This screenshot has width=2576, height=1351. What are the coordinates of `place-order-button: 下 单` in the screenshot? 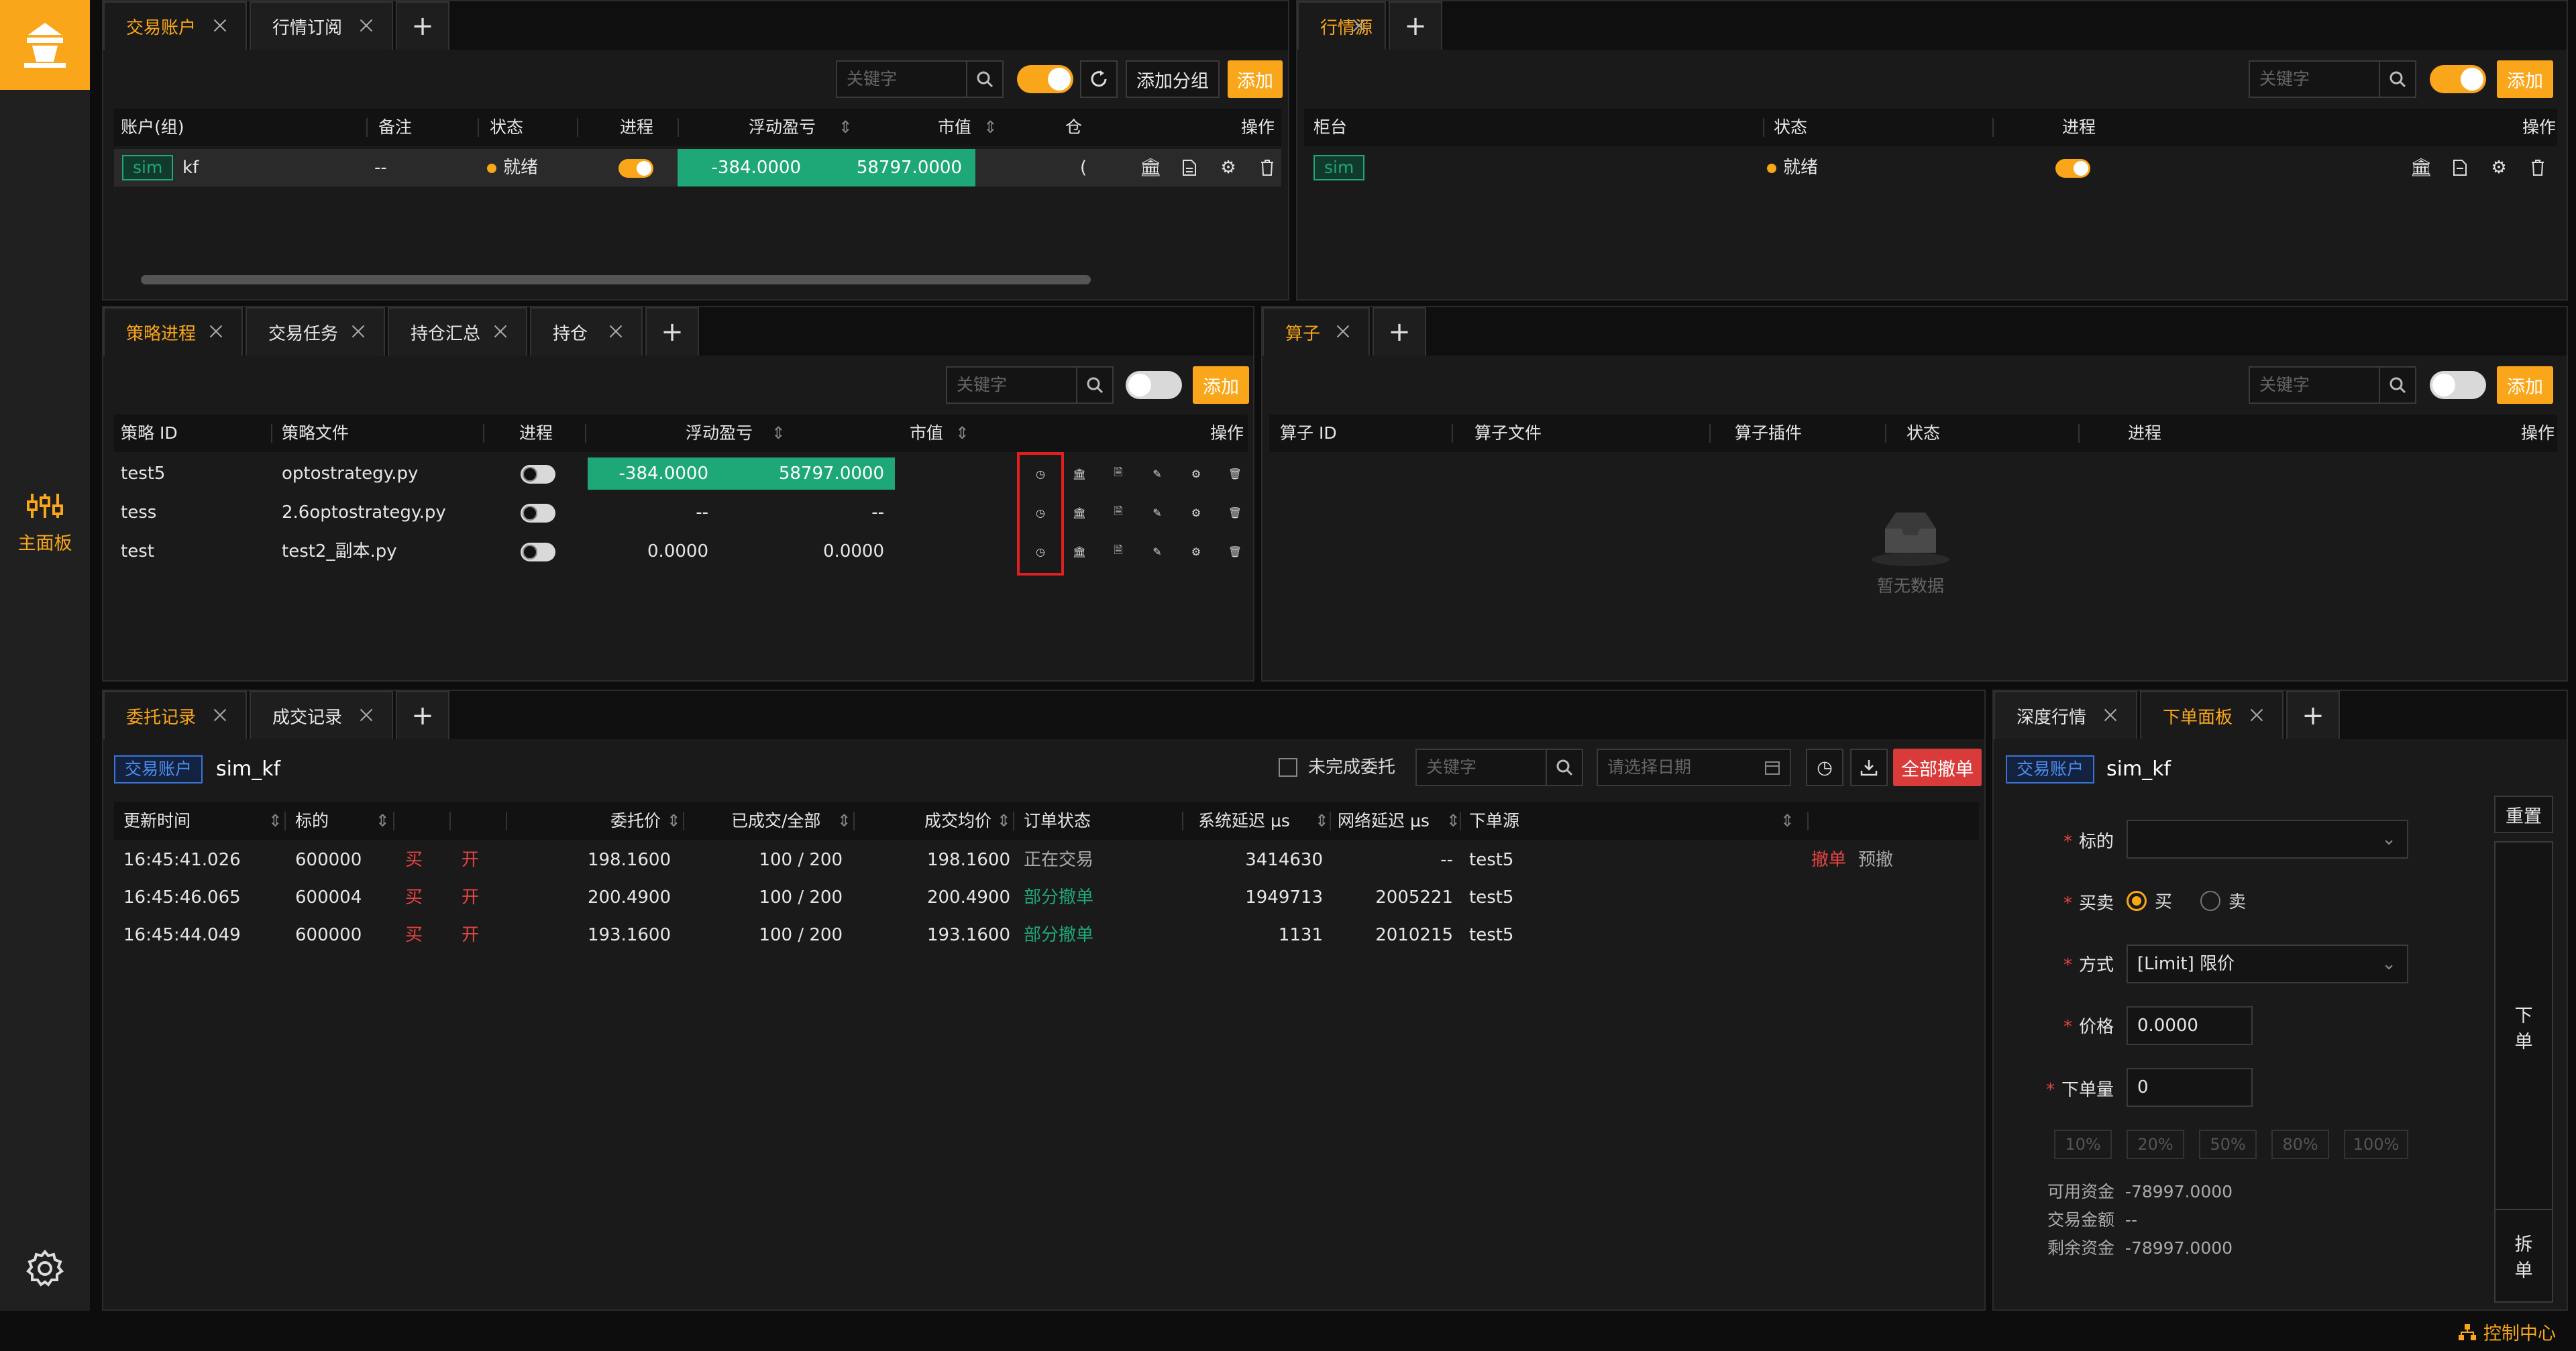 It's located at (2523, 1027).